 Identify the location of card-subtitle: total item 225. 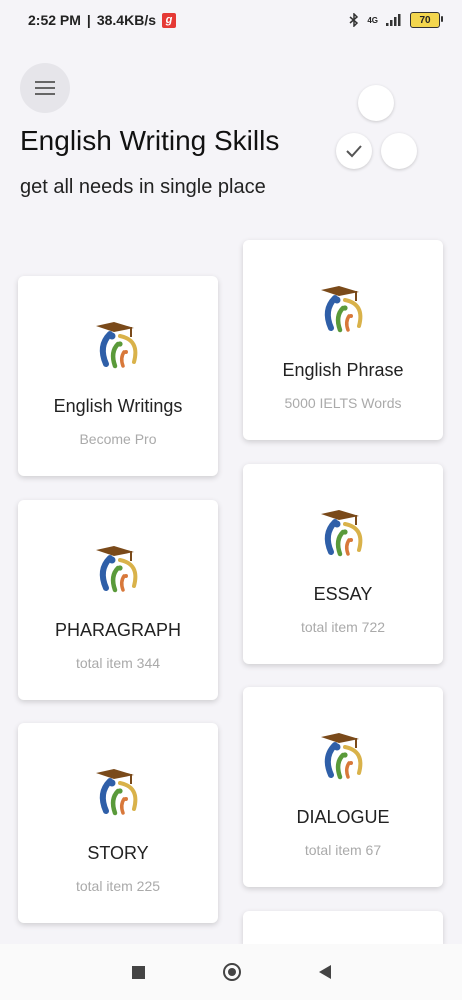
(118, 886).